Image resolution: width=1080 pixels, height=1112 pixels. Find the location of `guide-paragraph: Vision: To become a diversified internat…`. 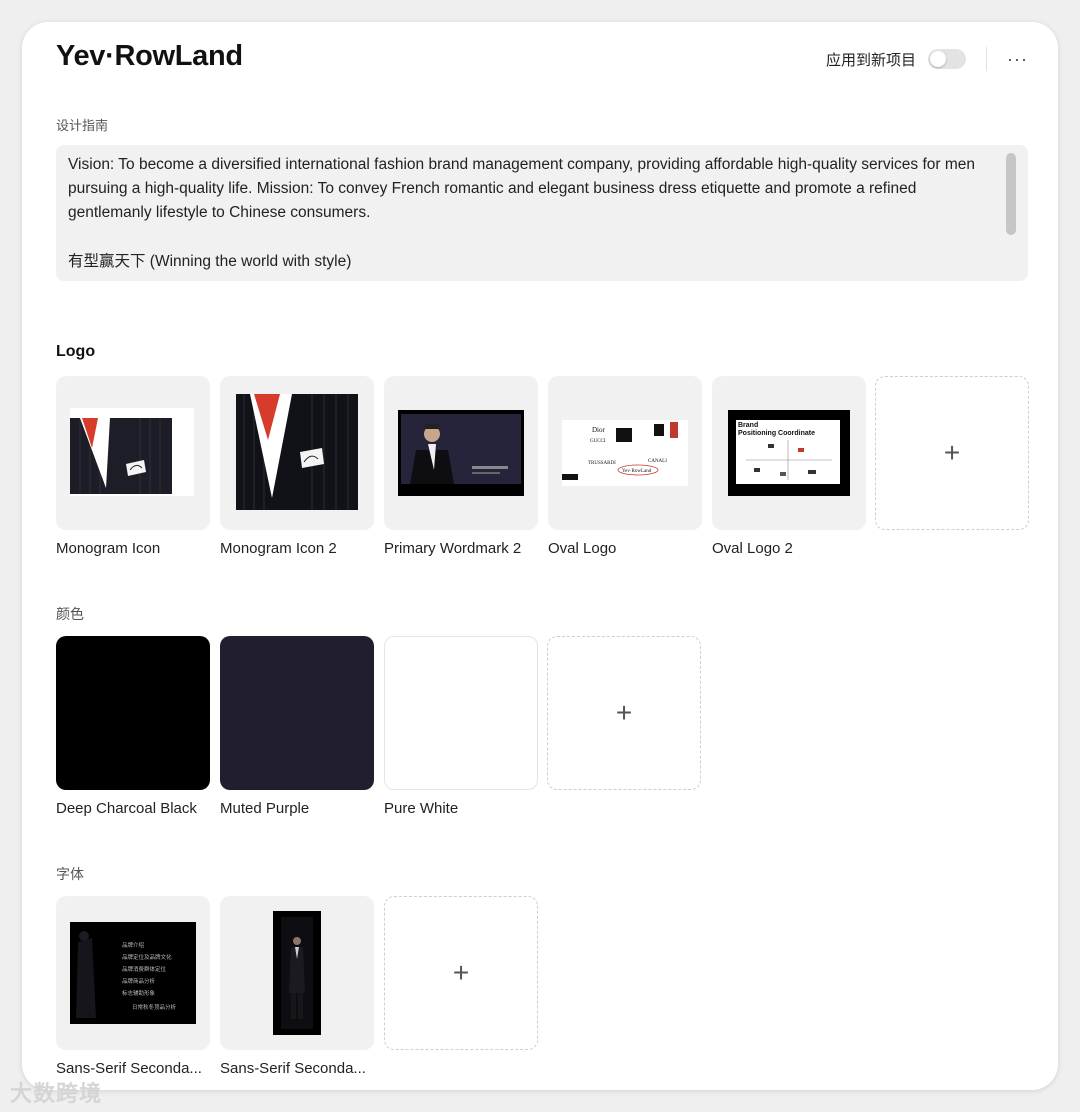

guide-paragraph: Vision: To become a diversified internat… is located at coordinates (521, 188).